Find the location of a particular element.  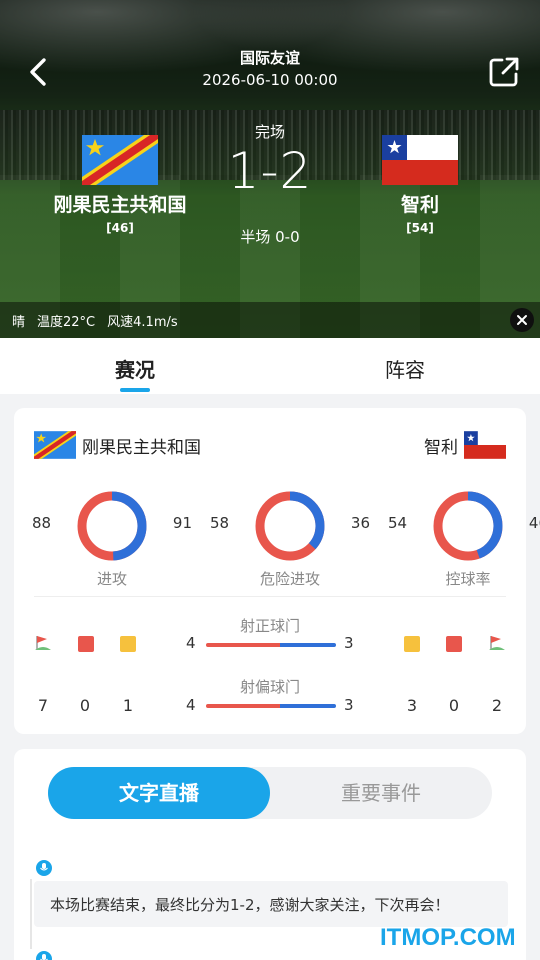

shots-off-target-bar is located at coordinates (271, 706).